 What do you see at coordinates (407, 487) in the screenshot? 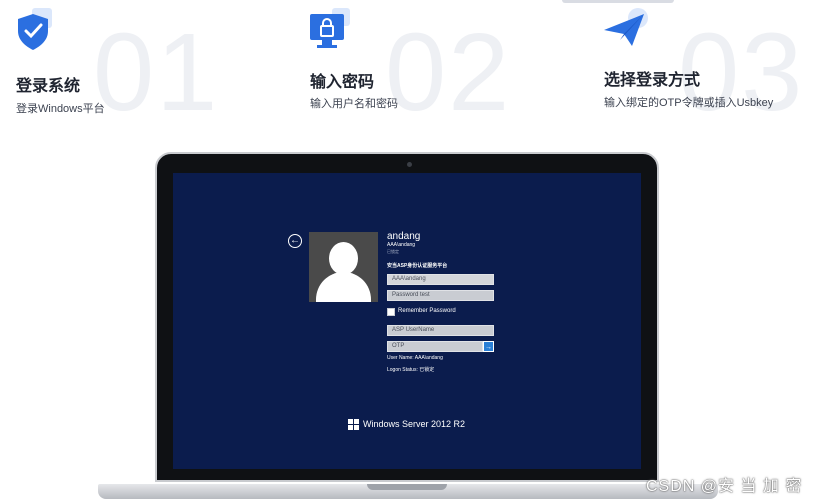
I see `laptop-notch` at bounding box center [407, 487].